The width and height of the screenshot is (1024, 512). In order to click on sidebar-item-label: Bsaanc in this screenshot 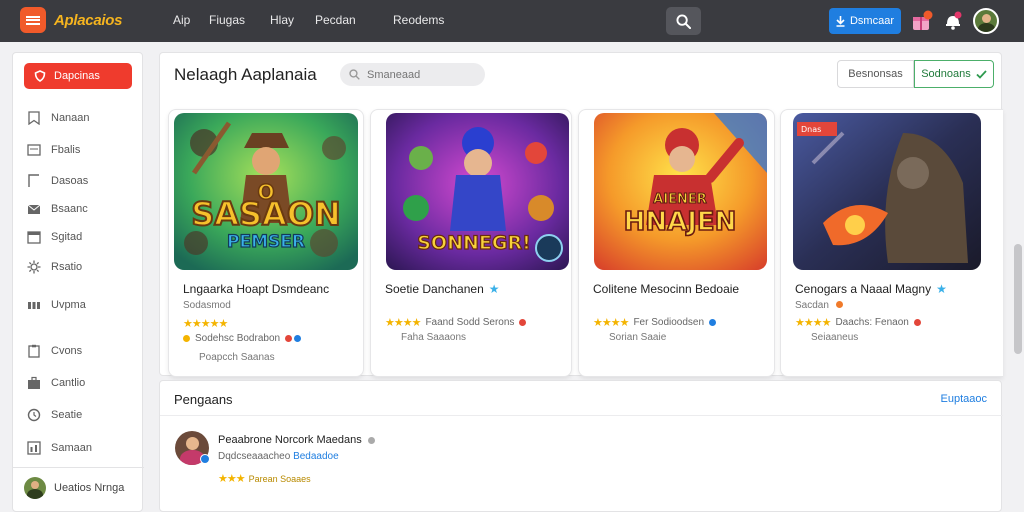, I will do `click(69, 209)`.